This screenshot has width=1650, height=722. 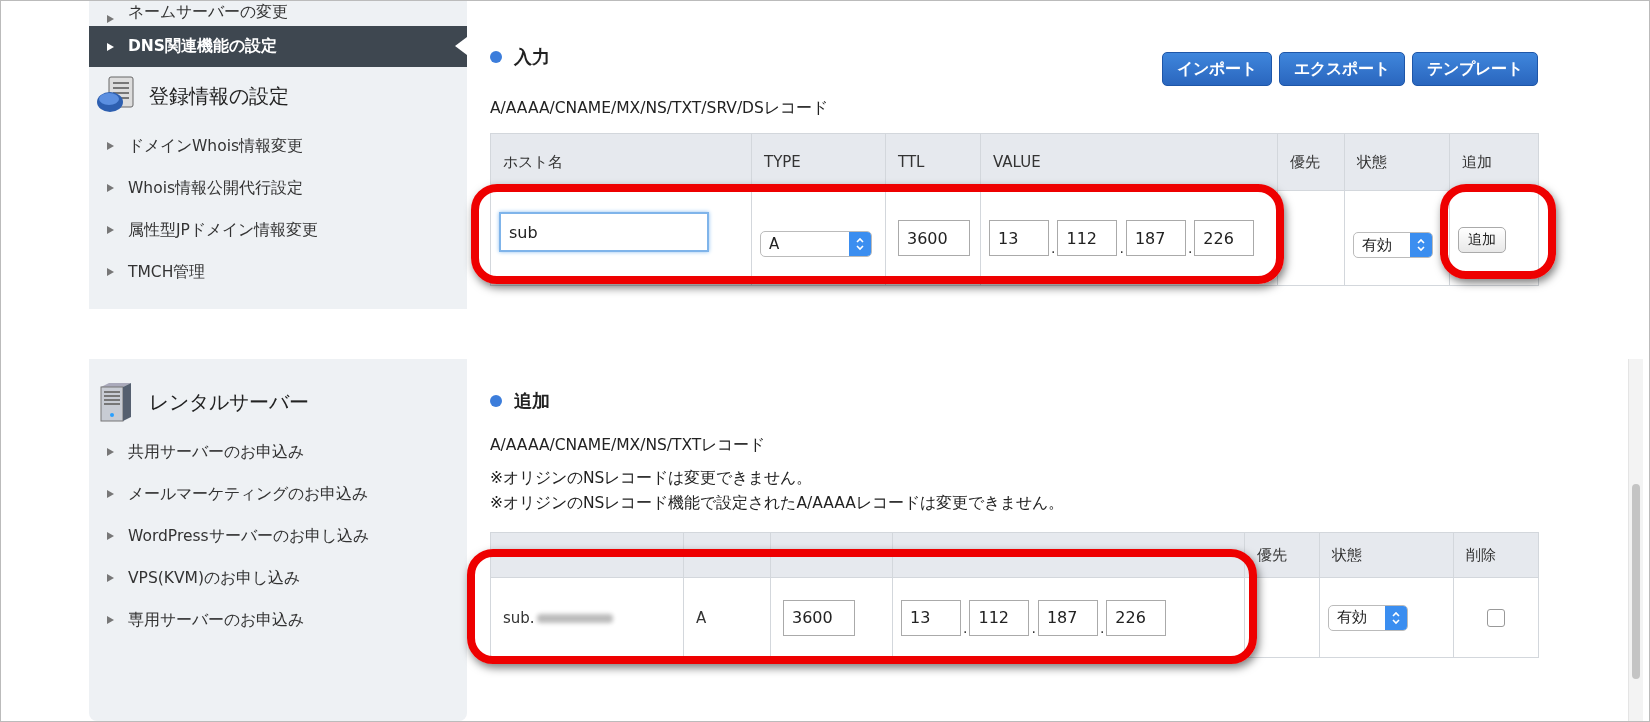 I want to click on selection-notch-icon, so click(x=461, y=46).